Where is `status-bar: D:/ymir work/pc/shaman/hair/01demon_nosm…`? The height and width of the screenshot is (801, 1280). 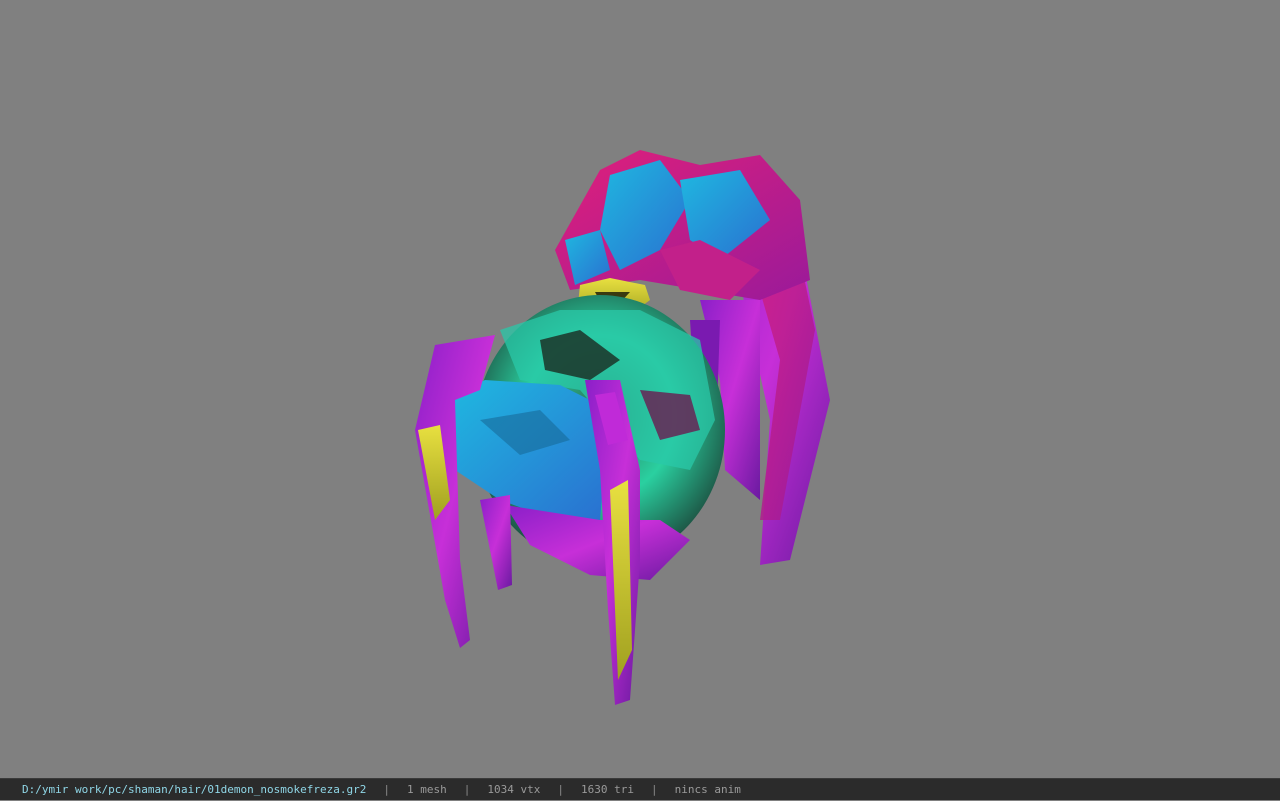
status-bar: D:/ymir work/pc/shaman/hair/01demon_nosm… is located at coordinates (640, 789).